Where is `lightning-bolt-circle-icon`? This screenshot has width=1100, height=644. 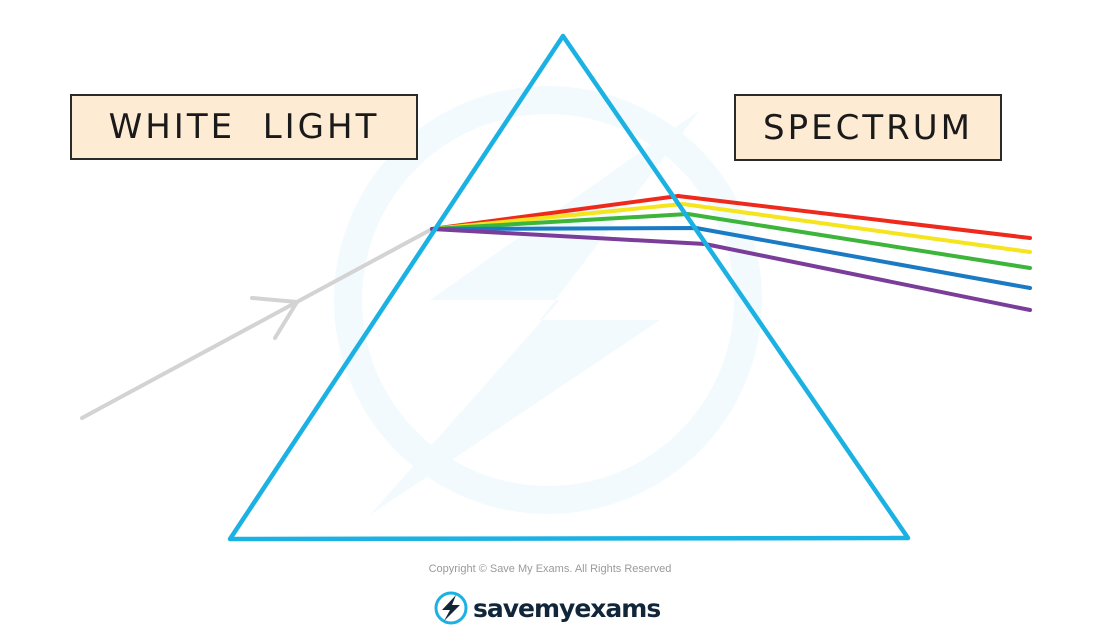
lightning-bolt-circle-icon is located at coordinates (451, 608).